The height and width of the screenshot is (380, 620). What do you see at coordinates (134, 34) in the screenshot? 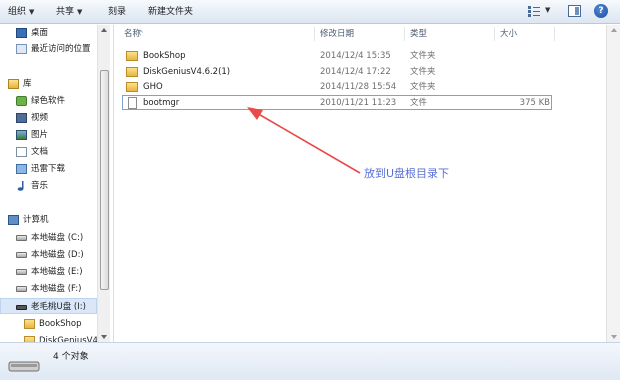
I see `column-header-name: ^ 名称` at bounding box center [134, 34].